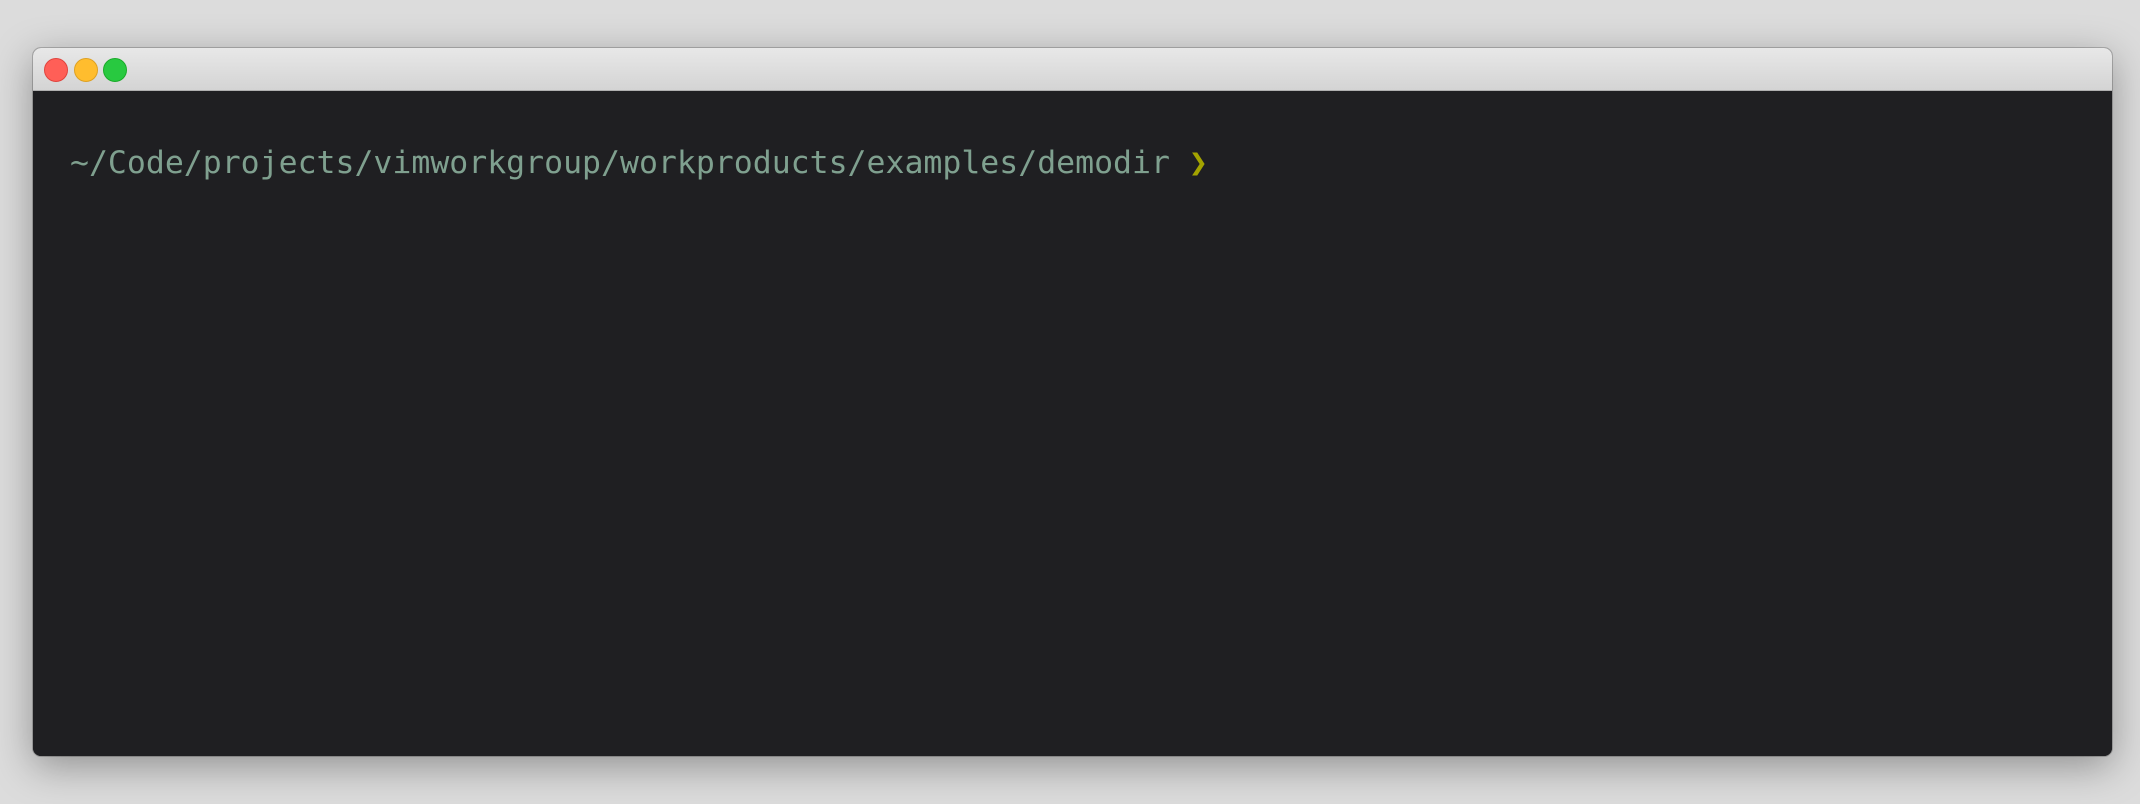 This screenshot has width=2140, height=804. What do you see at coordinates (115, 70) in the screenshot?
I see `maximize-button` at bounding box center [115, 70].